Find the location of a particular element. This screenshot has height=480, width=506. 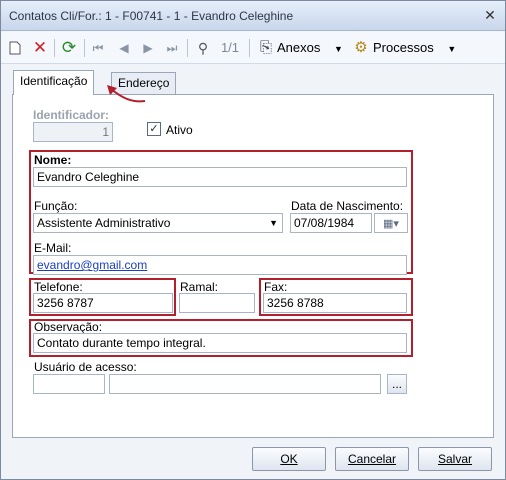

first-record-icon: ⏮ is located at coordinates (98, 48).